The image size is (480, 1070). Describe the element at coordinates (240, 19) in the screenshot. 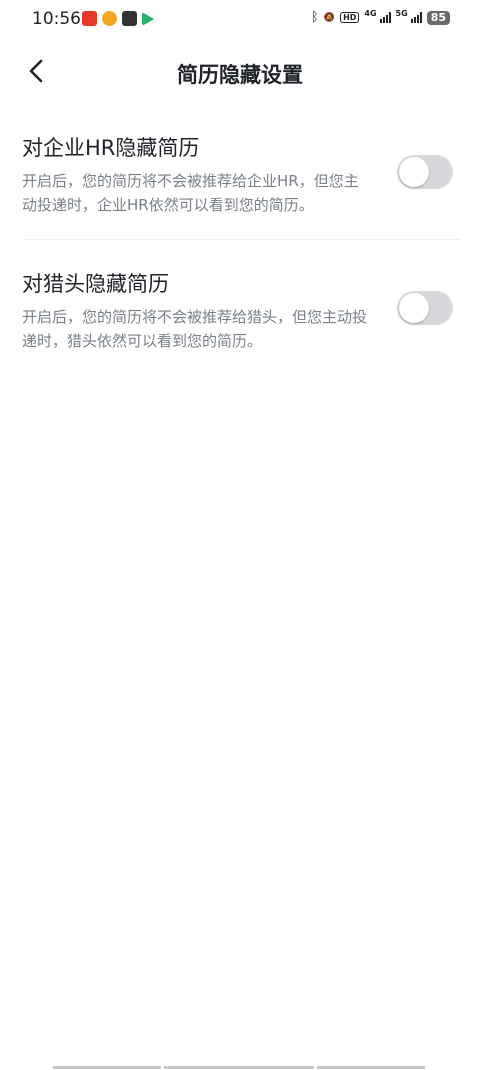

I see `status-bar: 10:56 ᛒ 🔕 HD 4G 5G 85` at that location.